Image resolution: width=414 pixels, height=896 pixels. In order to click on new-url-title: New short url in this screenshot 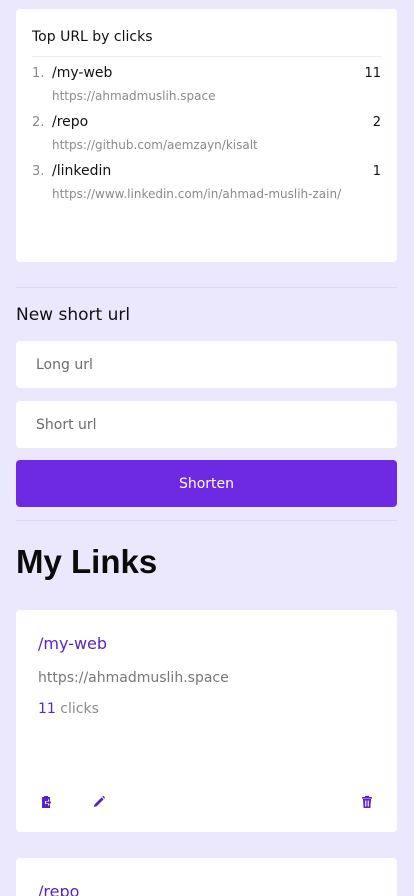, I will do `click(73, 315)`.